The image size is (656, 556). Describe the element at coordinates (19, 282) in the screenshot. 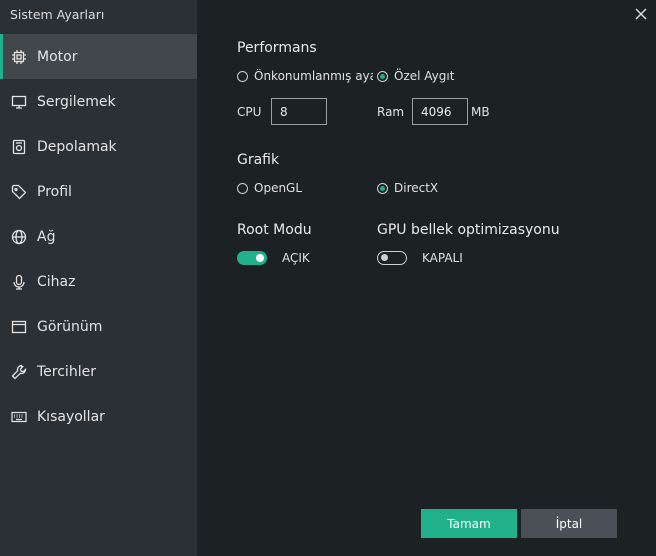

I see `microphone-icon` at that location.